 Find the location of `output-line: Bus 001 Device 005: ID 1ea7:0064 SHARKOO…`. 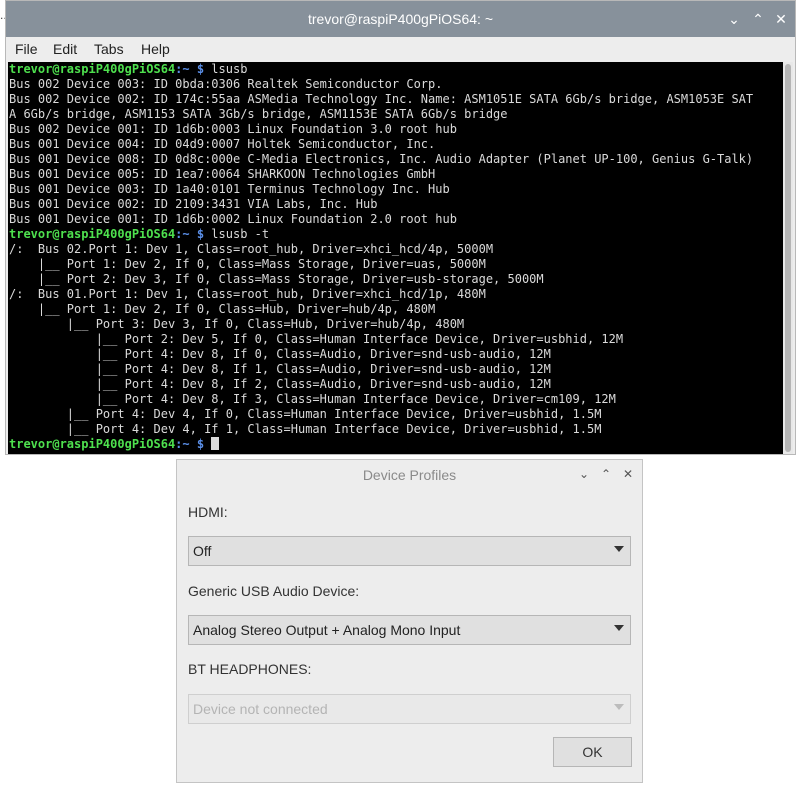

output-line: Bus 001 Device 005: ID 1ea7:0064 SHARKOO… is located at coordinates (222, 174).